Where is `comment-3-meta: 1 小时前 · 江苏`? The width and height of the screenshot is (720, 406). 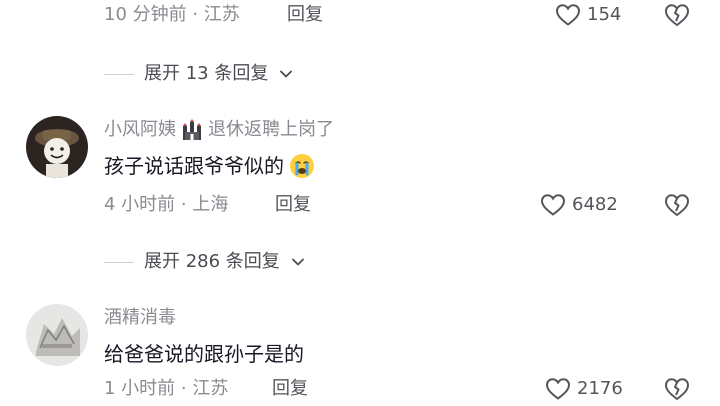
comment-3-meta: 1 小时前 · 江苏 is located at coordinates (166, 388).